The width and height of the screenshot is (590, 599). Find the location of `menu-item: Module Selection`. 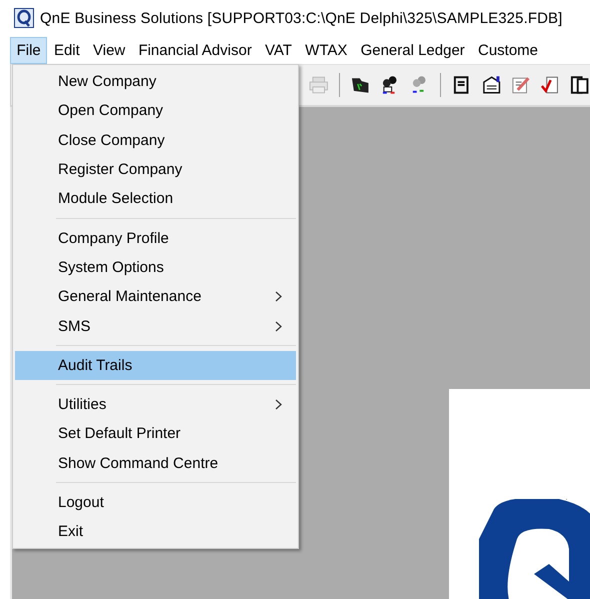

menu-item: Module Selection is located at coordinates (155, 199).